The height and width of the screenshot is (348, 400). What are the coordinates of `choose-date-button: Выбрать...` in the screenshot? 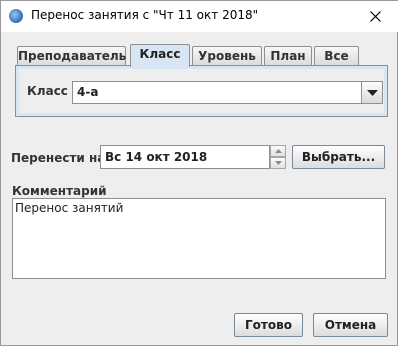 It's located at (338, 157).